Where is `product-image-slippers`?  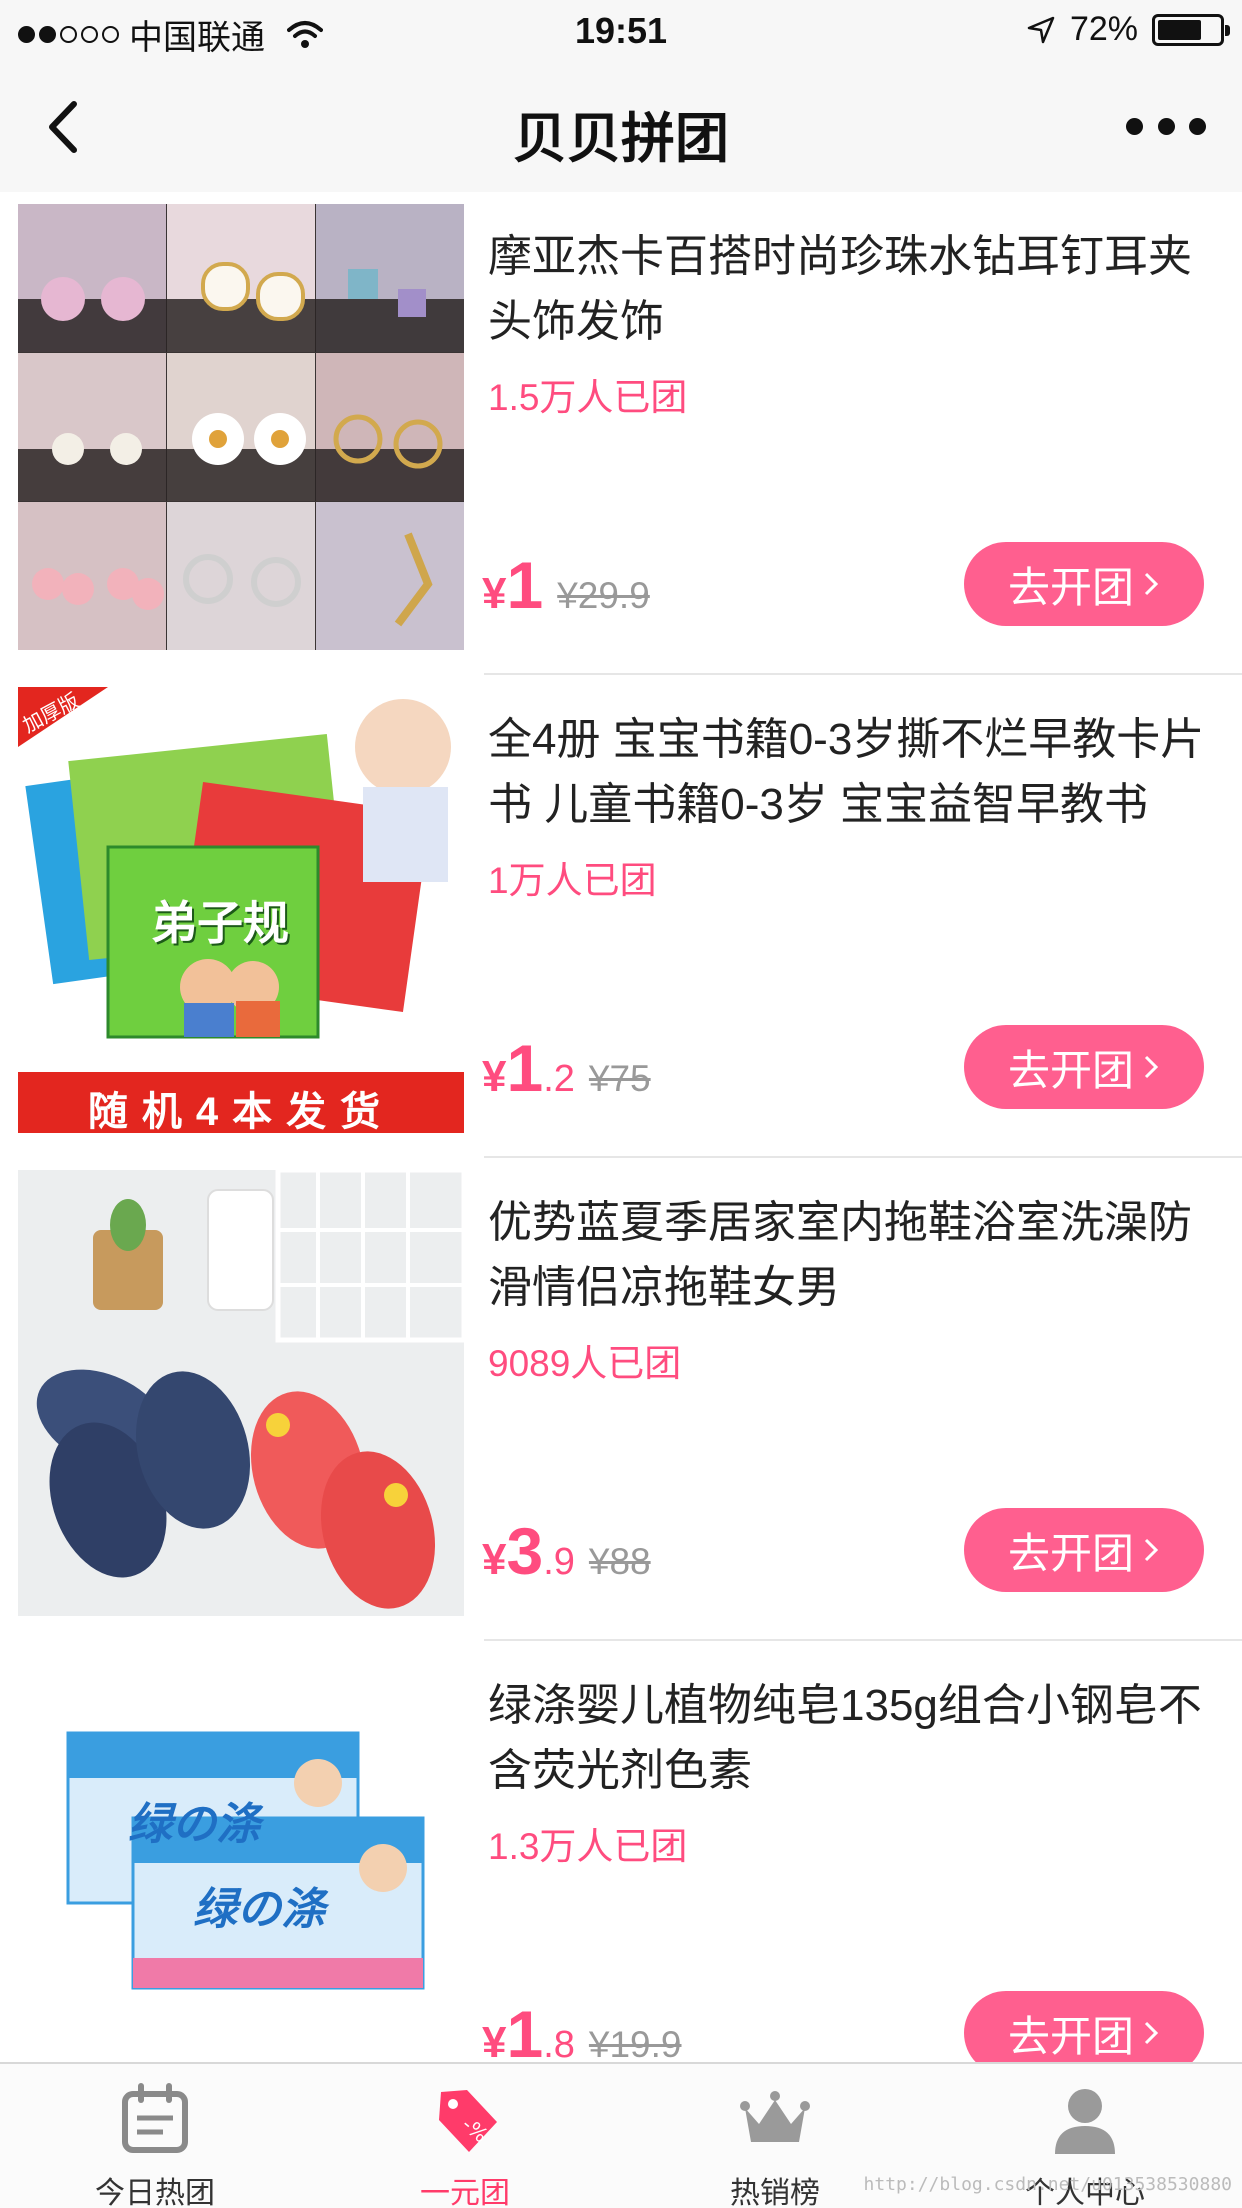
product-image-slippers is located at coordinates (241, 1393).